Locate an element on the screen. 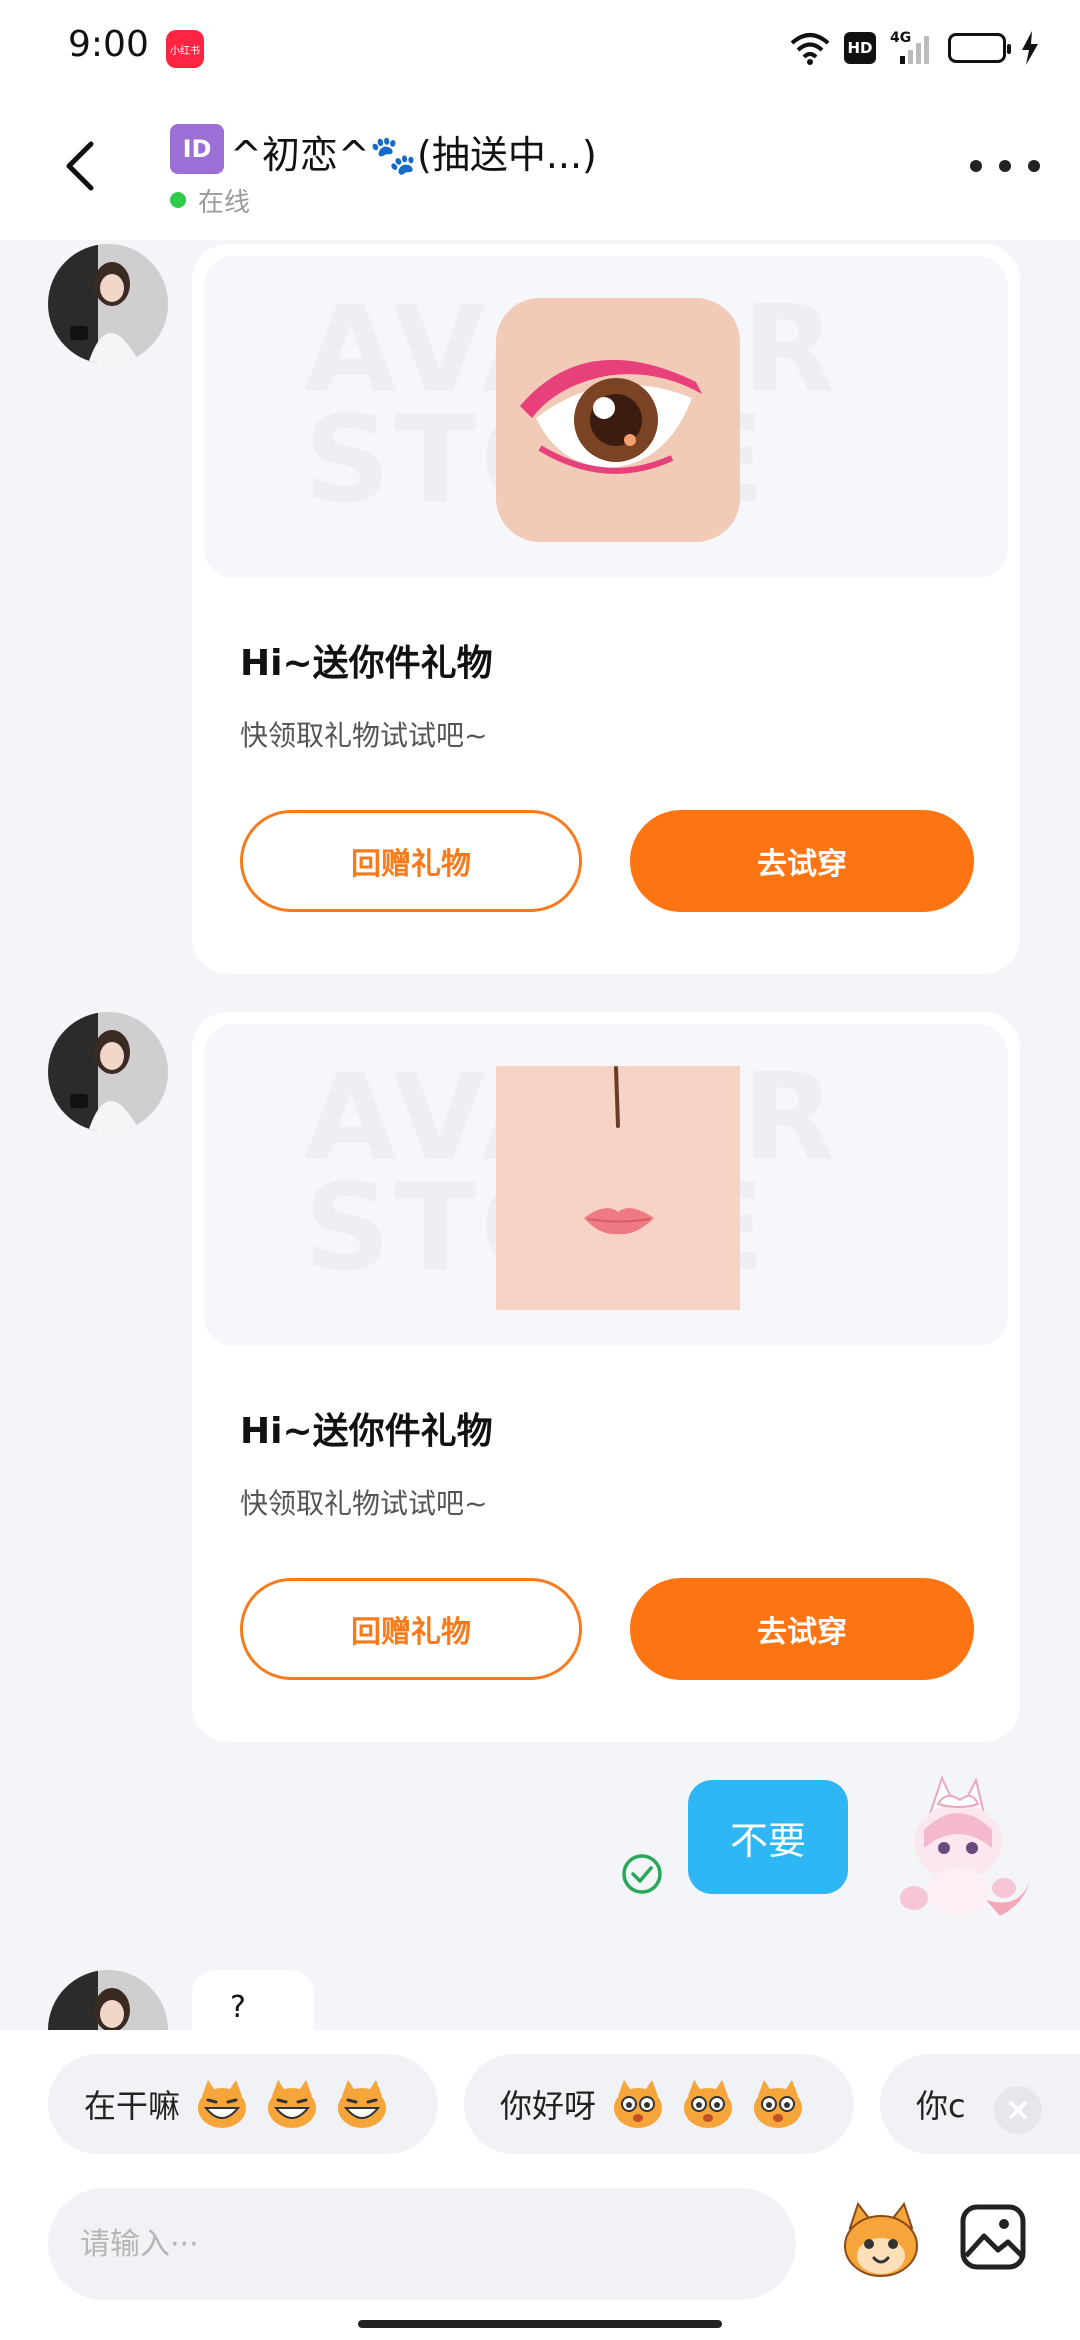  more-options-button is located at coordinates (1005, 166).